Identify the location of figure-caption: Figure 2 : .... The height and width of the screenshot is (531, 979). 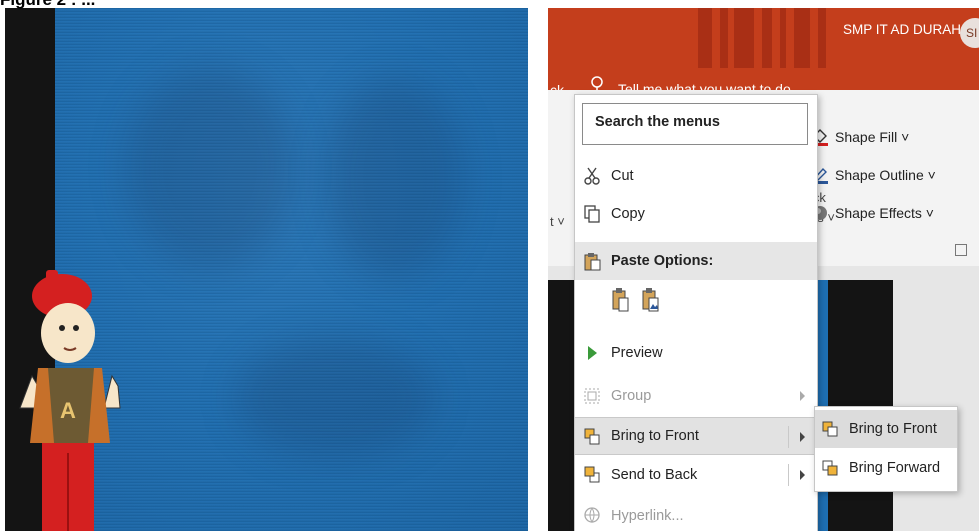
(47, 4).